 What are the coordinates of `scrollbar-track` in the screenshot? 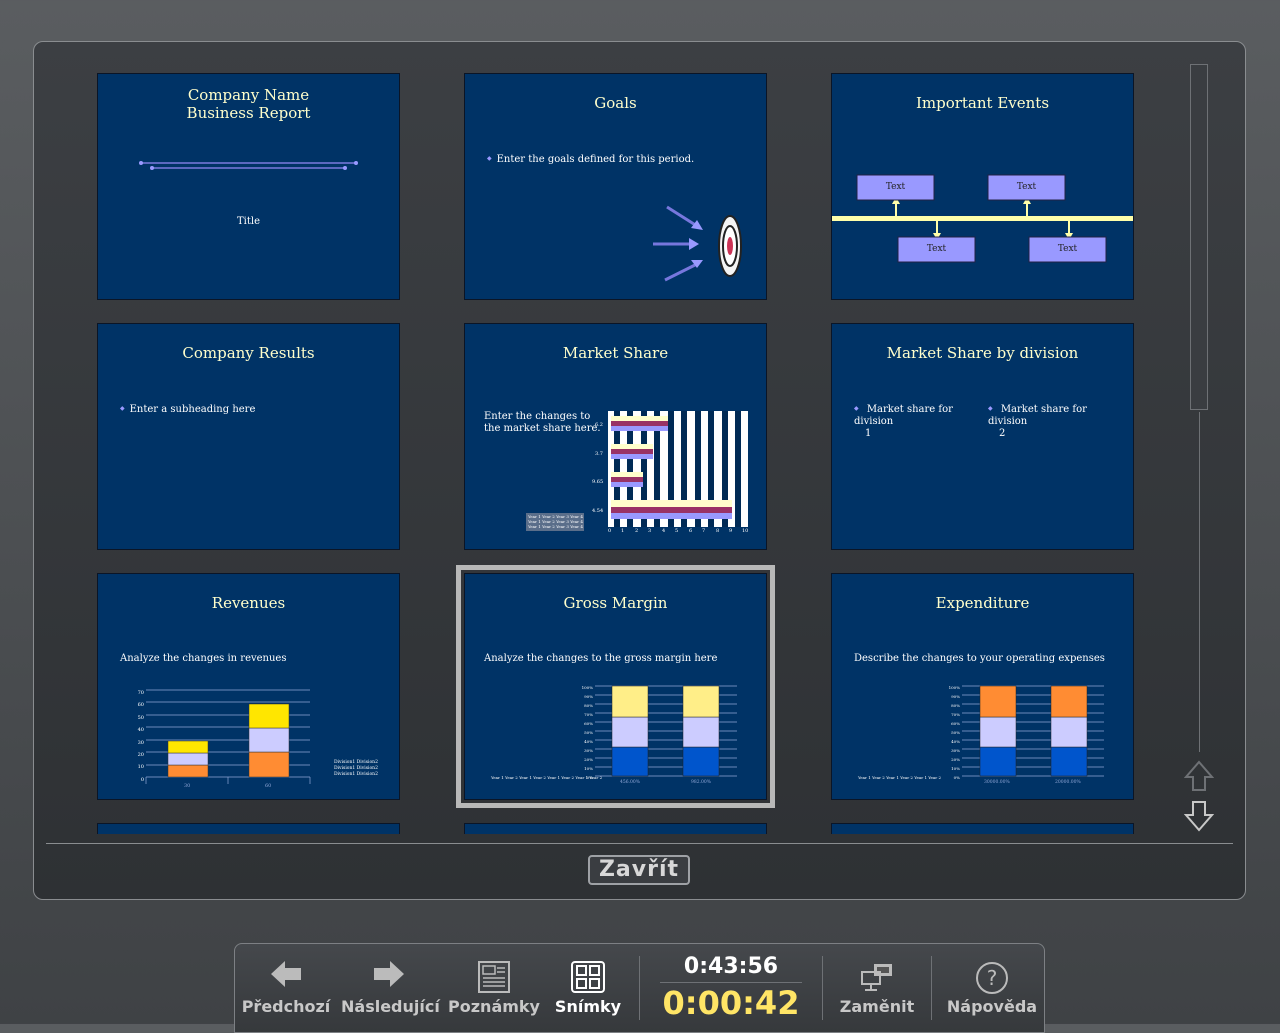 It's located at (1199, 582).